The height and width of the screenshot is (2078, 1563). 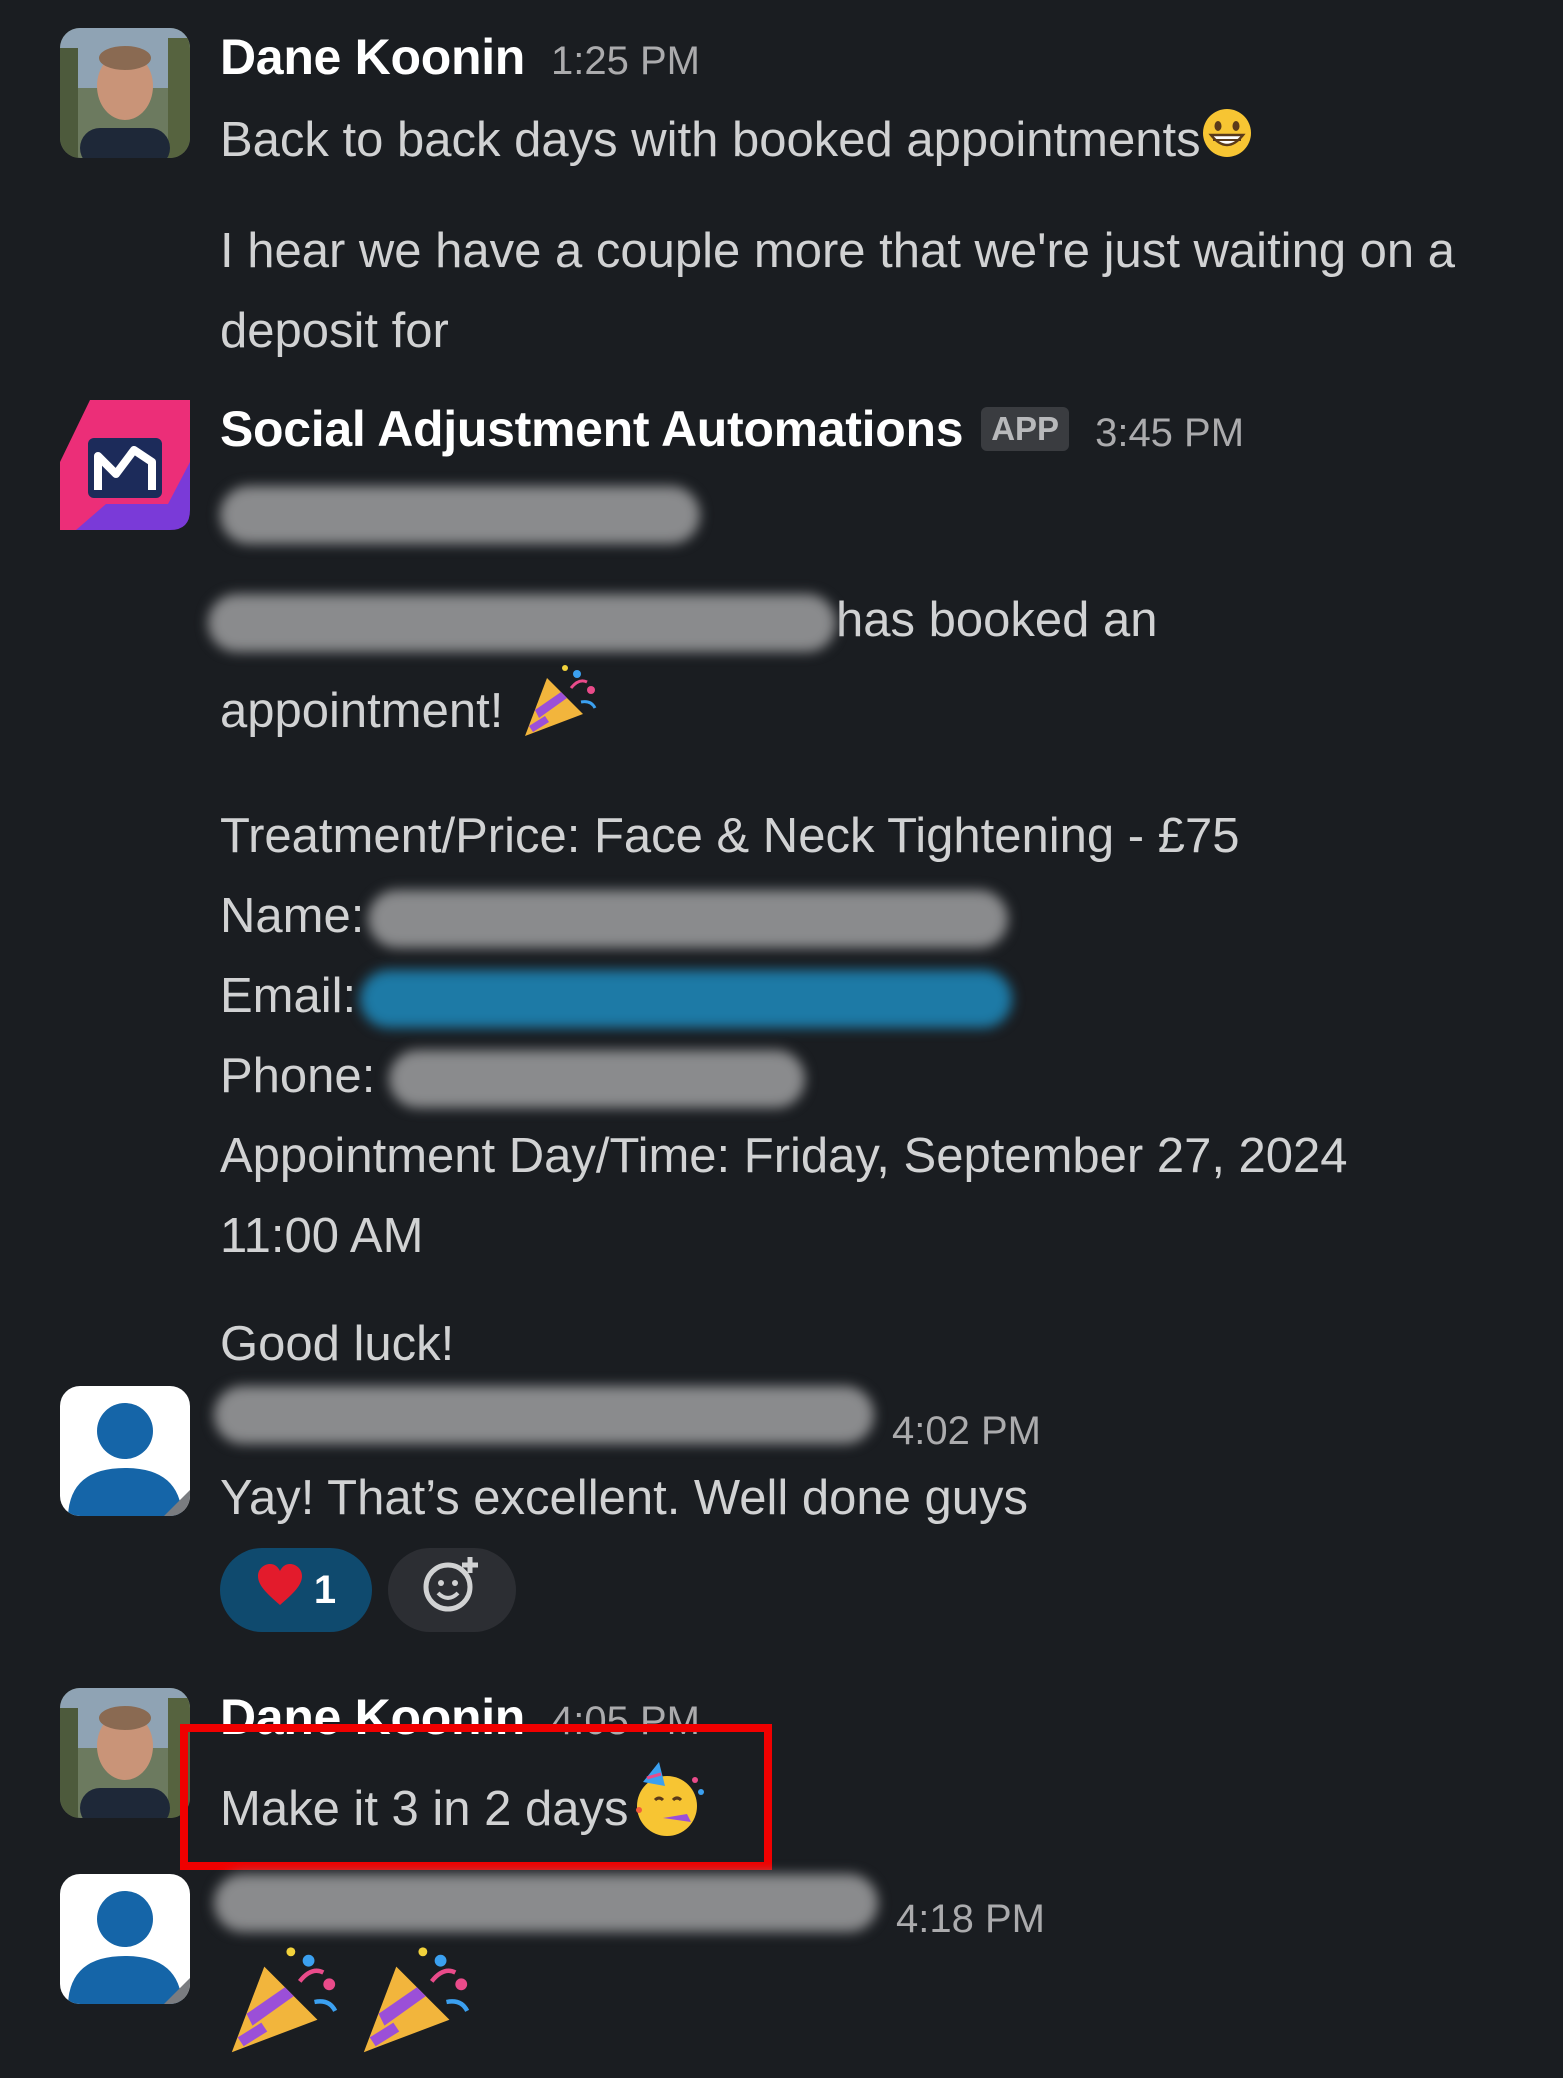 What do you see at coordinates (460, 515) in the screenshot?
I see `redacted-title` at bounding box center [460, 515].